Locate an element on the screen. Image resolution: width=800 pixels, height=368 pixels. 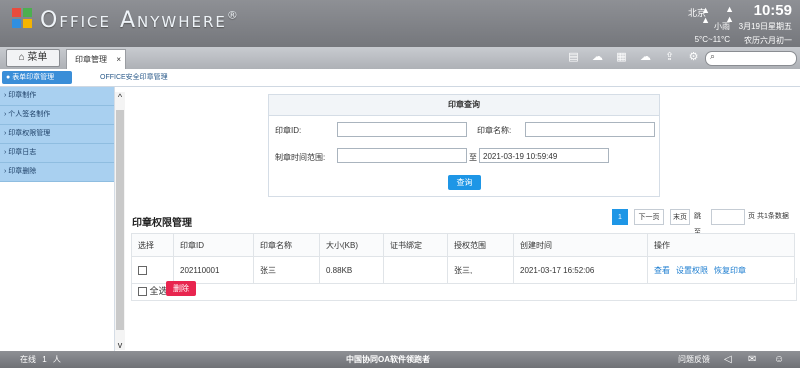
subnav-item-office-seal: OFFICE安全印章管理 is located at coordinates (134, 77).